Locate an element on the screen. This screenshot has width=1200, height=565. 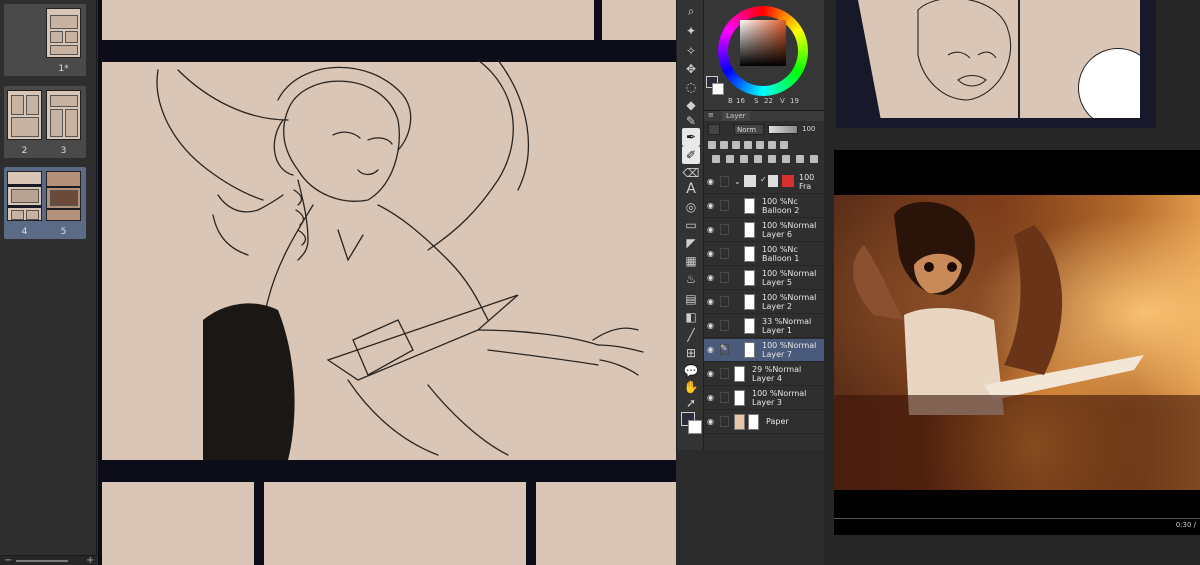
lock-icon is located at coordinates (748, 145).